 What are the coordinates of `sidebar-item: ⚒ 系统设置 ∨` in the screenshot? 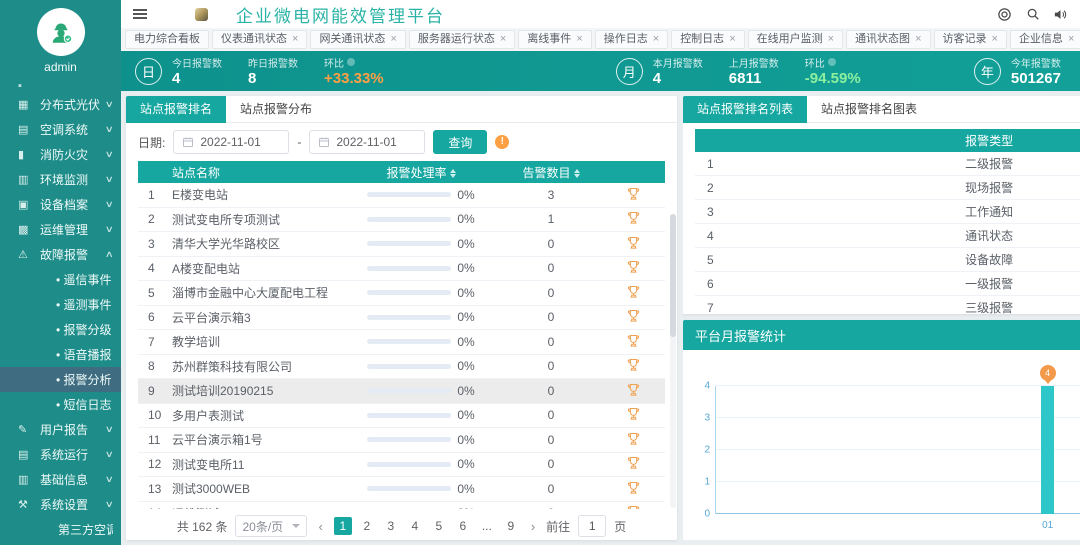 It's located at (60, 504).